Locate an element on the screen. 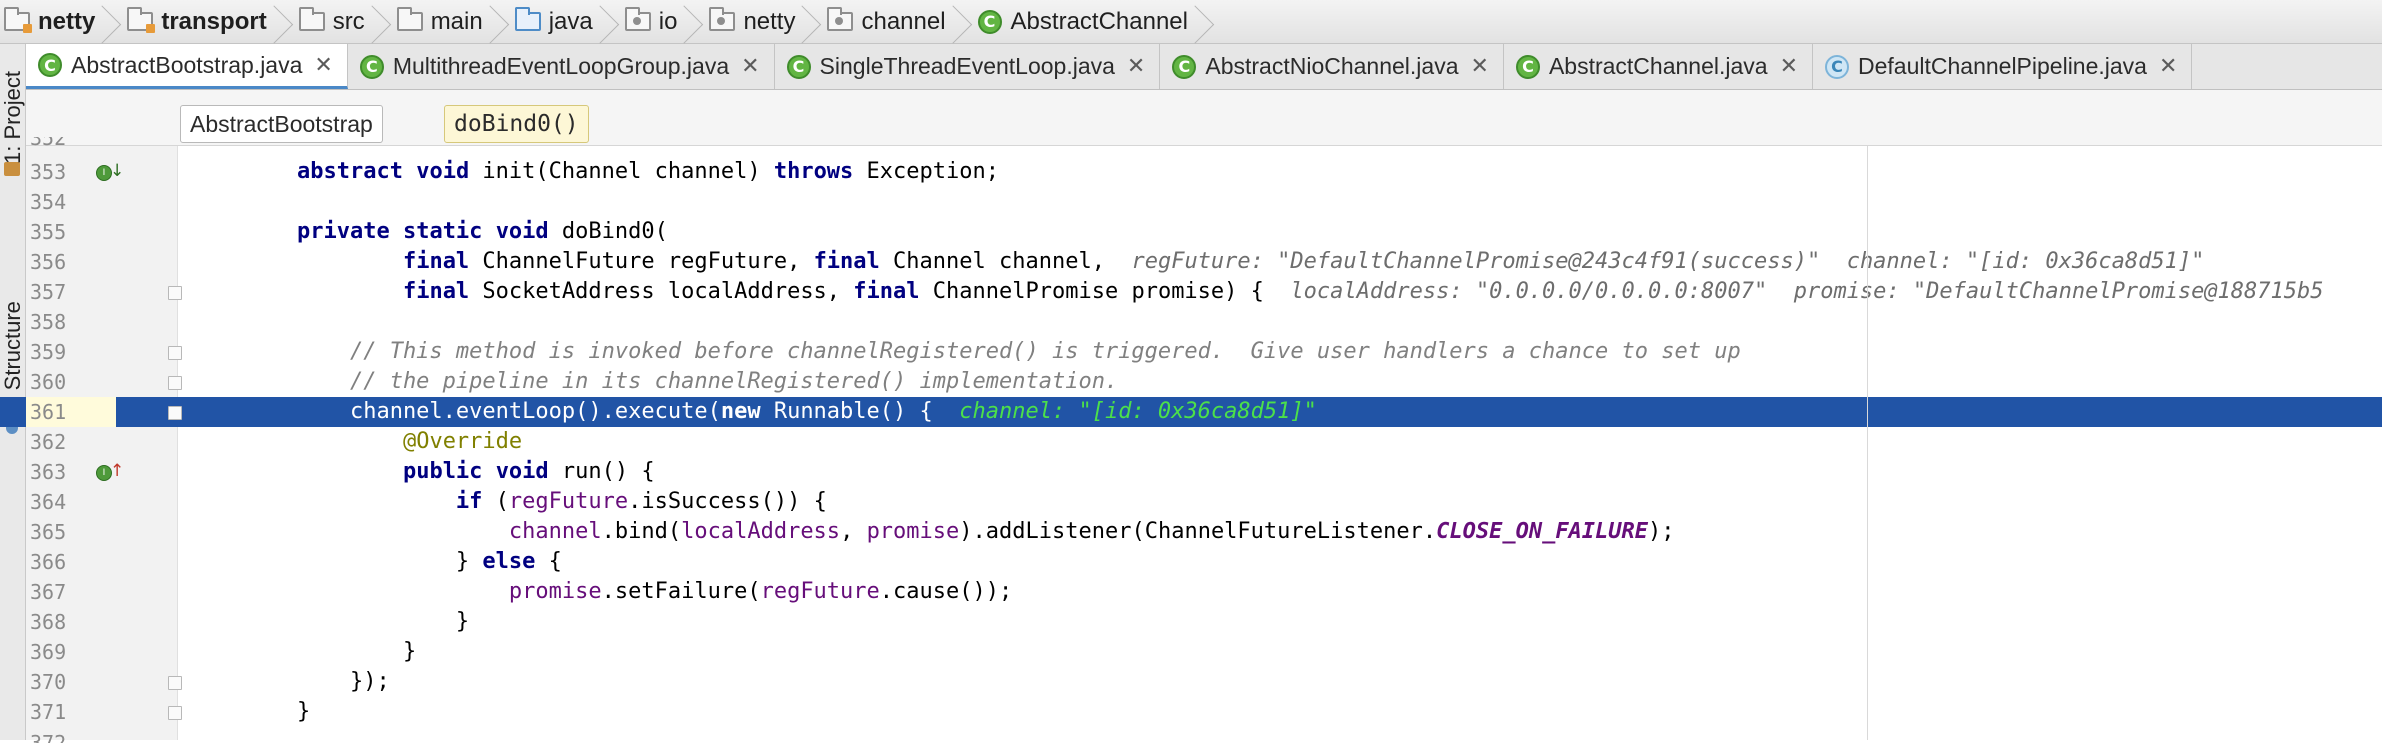  code-line: 355 private static void doBind0( is located at coordinates (1191, 232).